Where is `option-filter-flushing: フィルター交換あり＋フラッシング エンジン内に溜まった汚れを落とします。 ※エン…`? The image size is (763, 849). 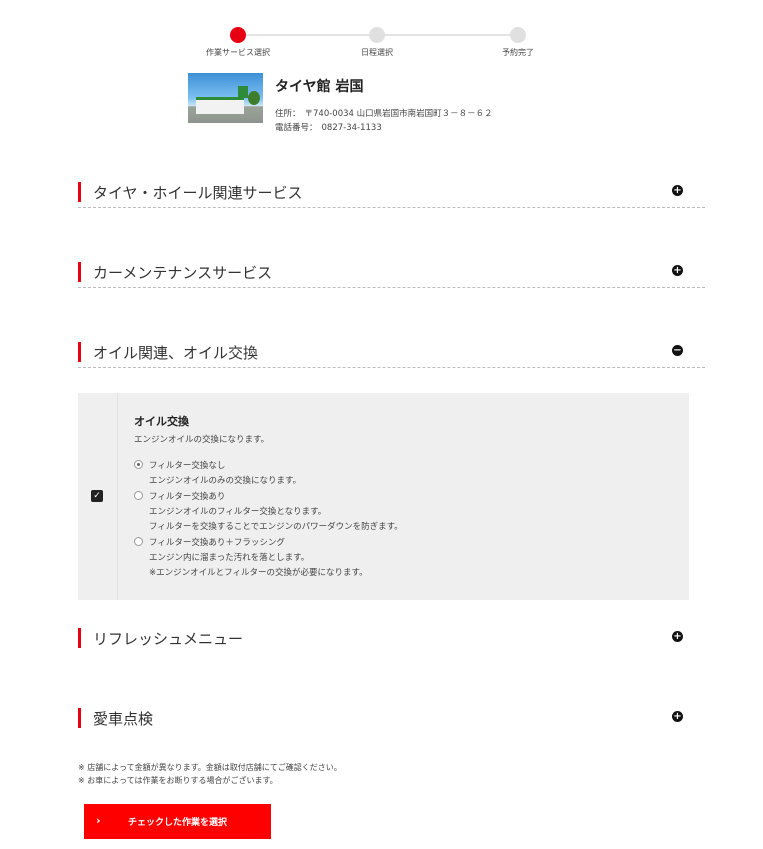
option-filter-flushing: フィルター交換あり＋フラッシング エンジン内に溜まった汚れを落とします。 ※エン… is located at coordinates (251, 558).